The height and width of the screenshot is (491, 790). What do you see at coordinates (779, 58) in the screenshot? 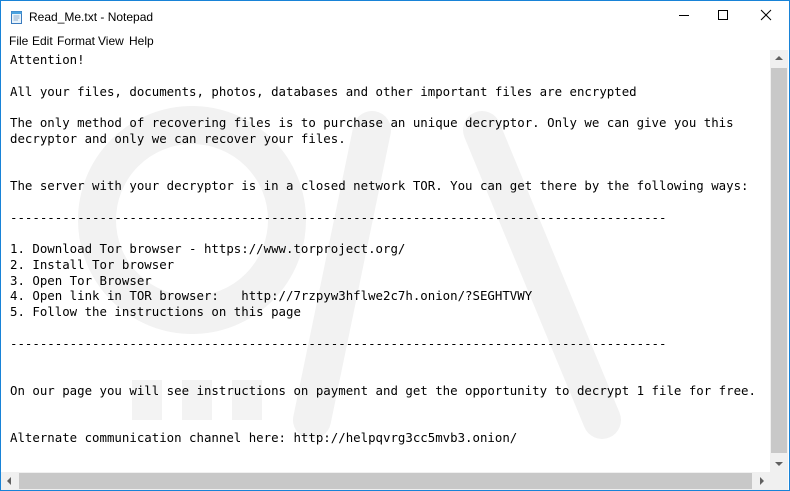
I see `scroll-up-arrow-icon` at bounding box center [779, 58].